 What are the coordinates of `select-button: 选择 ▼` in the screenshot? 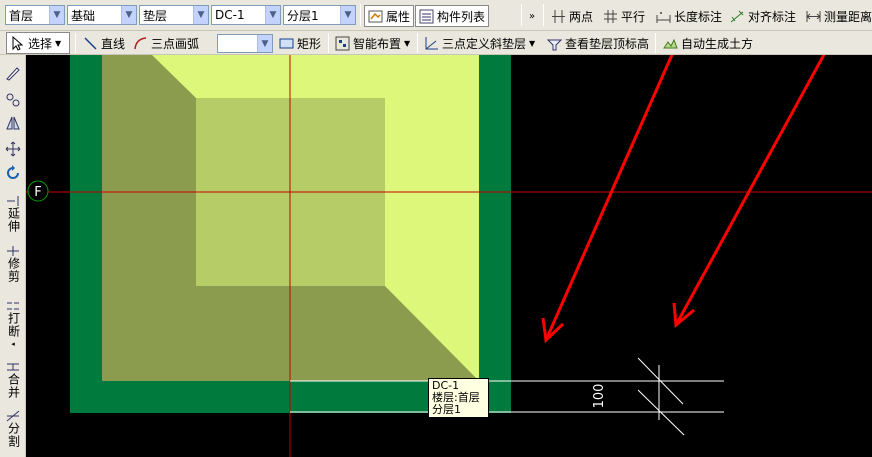 It's located at (38, 43).